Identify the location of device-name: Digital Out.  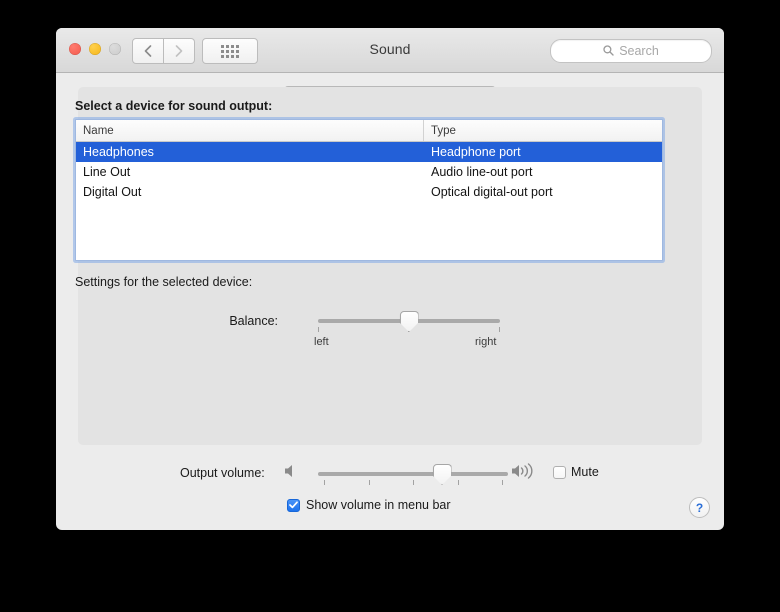
(112, 192).